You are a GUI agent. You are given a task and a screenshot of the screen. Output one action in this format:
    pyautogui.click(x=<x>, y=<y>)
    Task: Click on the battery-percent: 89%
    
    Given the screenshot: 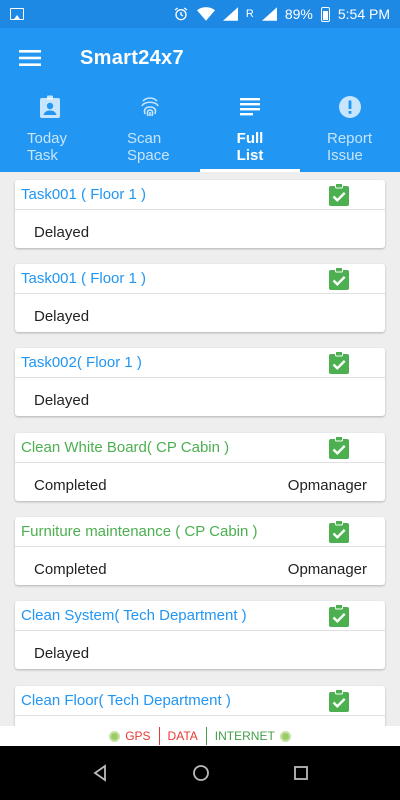 What is the action you would take?
    pyautogui.click(x=298, y=14)
    